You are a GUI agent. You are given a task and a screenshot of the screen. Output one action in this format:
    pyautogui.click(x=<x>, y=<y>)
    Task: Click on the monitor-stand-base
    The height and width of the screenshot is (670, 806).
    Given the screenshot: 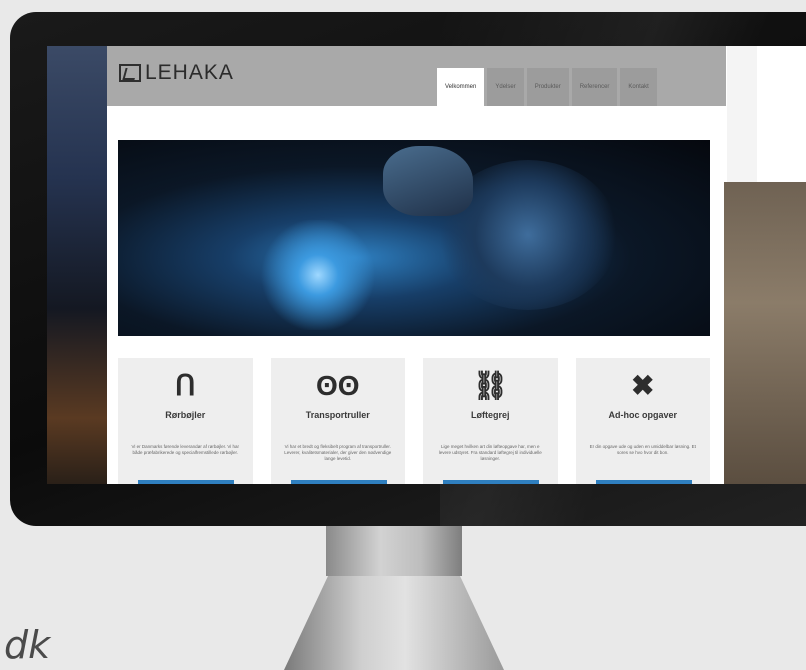 What is the action you would take?
    pyautogui.click(x=394, y=623)
    